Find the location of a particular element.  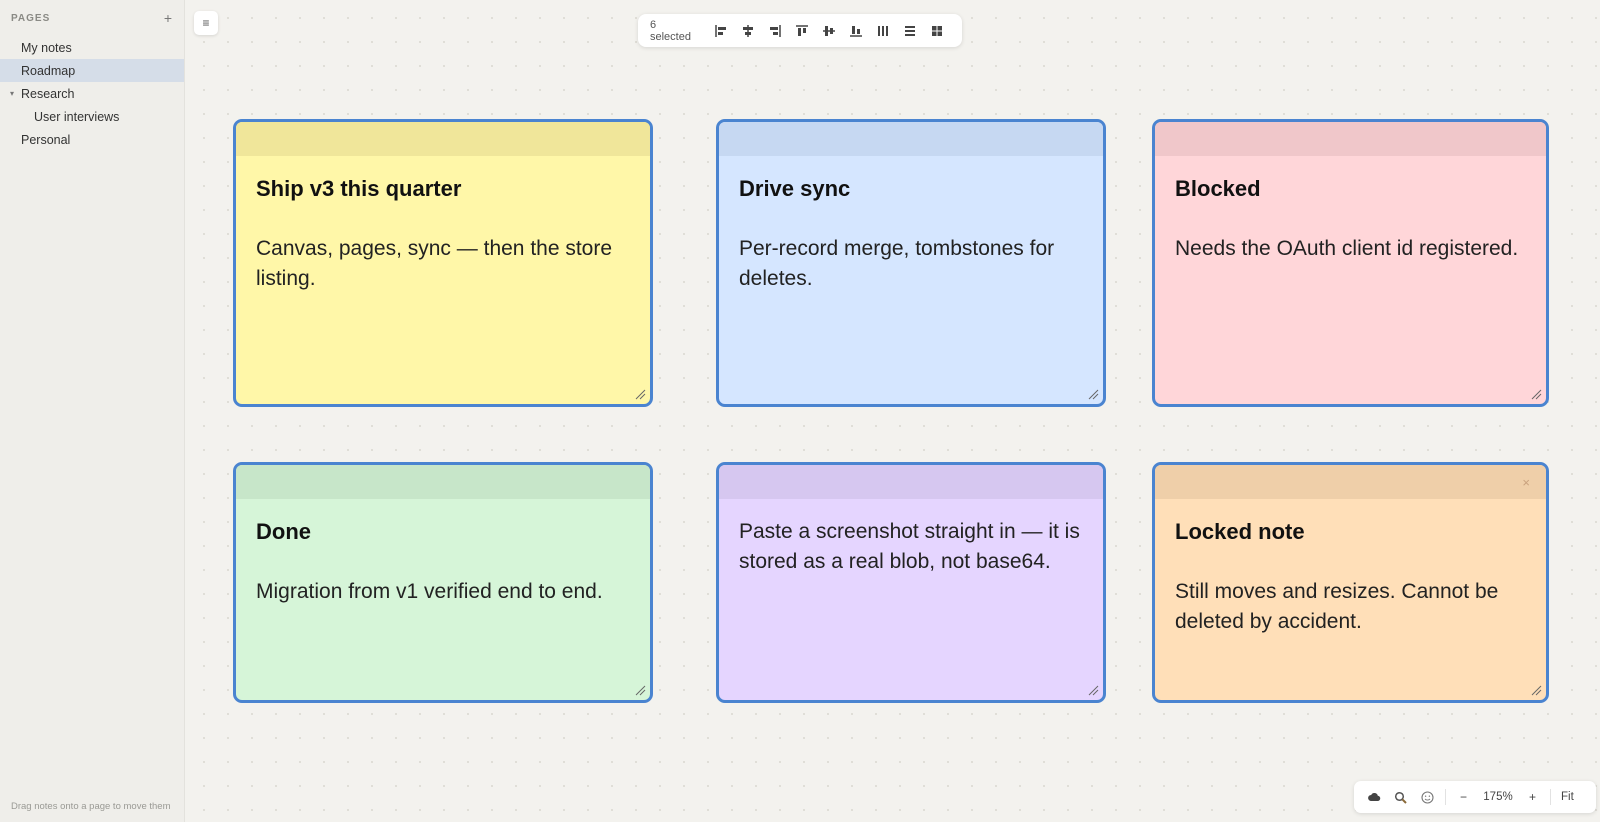

align-center-horizontal-icon is located at coordinates (747, 30).